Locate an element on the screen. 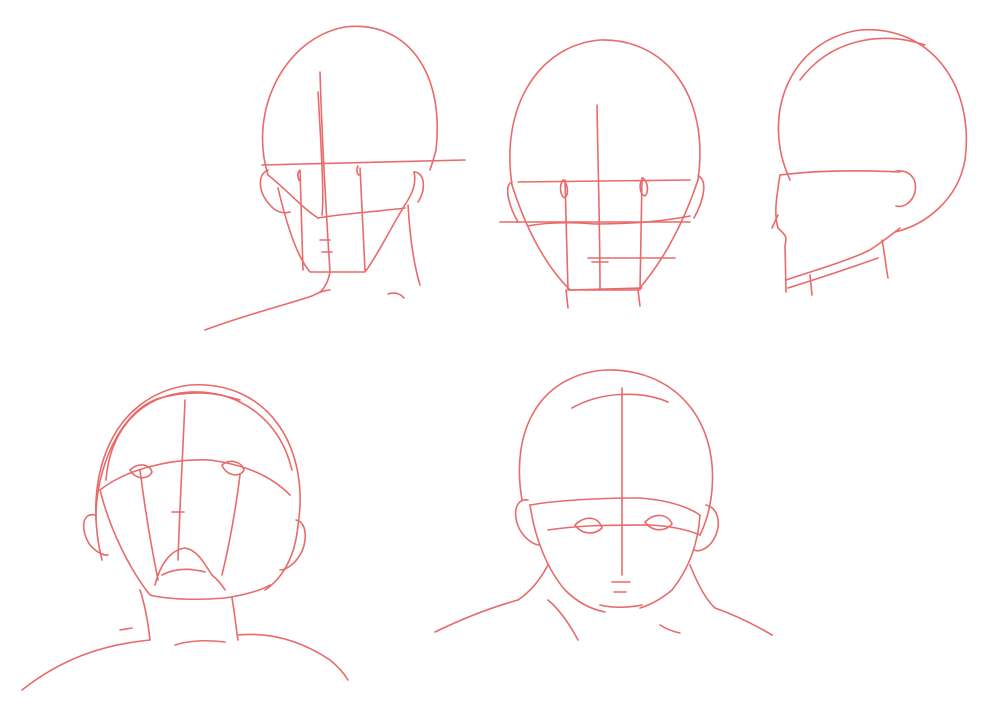  face-outline is located at coordinates (605, 235).